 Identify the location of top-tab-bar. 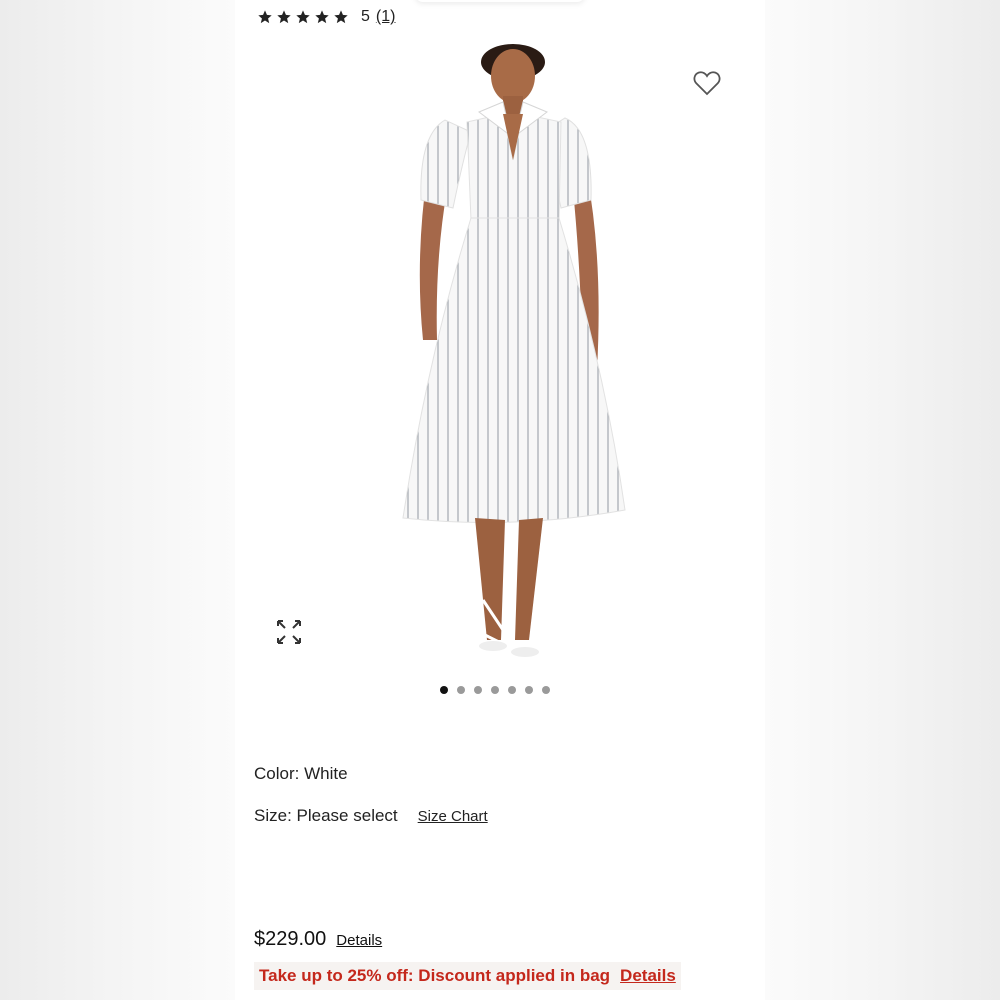
(500, 1).